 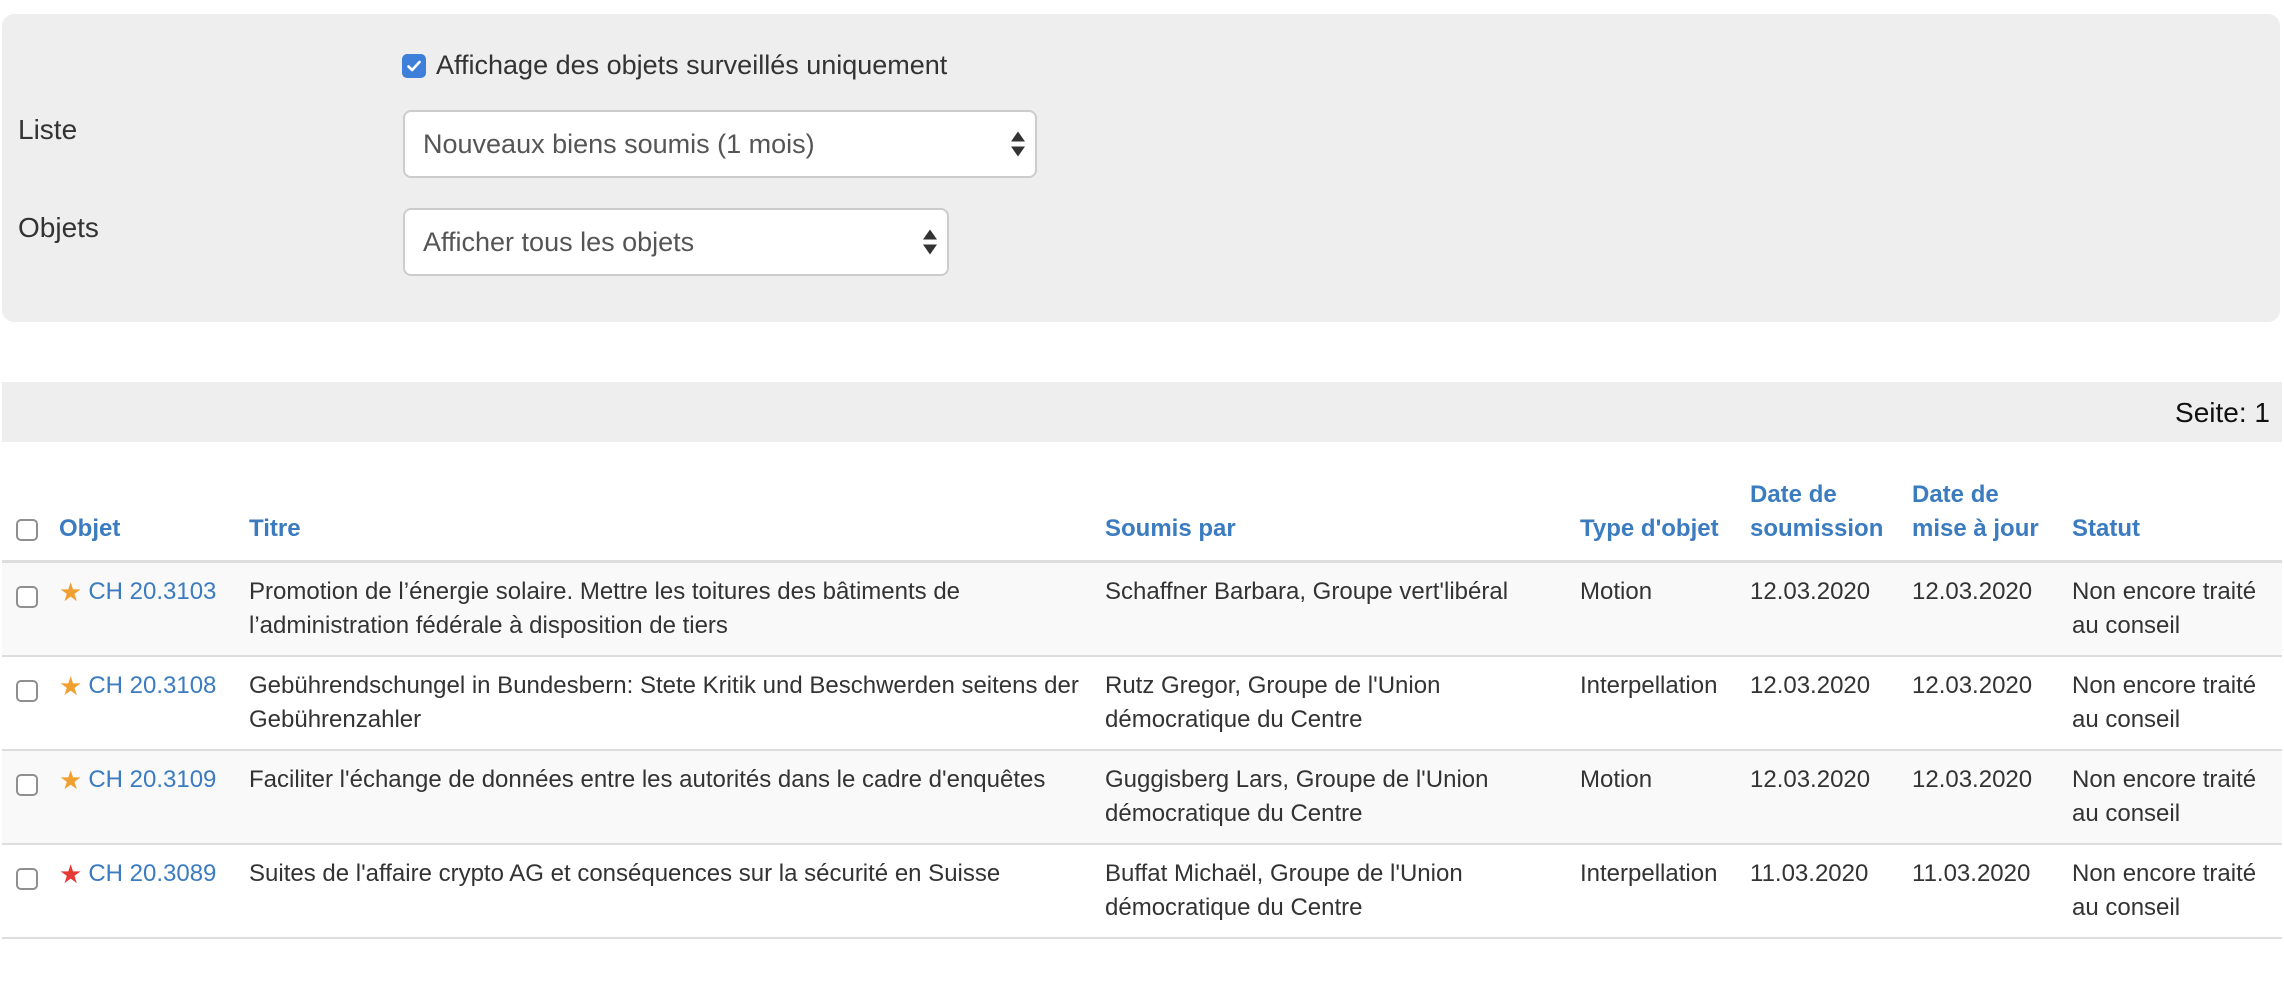 I want to click on column-header-objet: Objet, so click(x=154, y=516).